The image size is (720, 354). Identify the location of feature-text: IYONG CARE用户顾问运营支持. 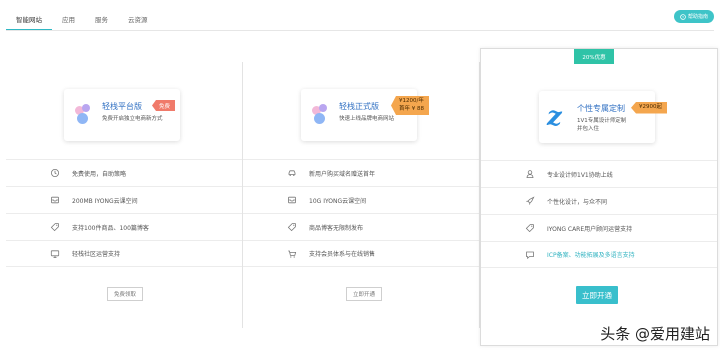
(590, 229).